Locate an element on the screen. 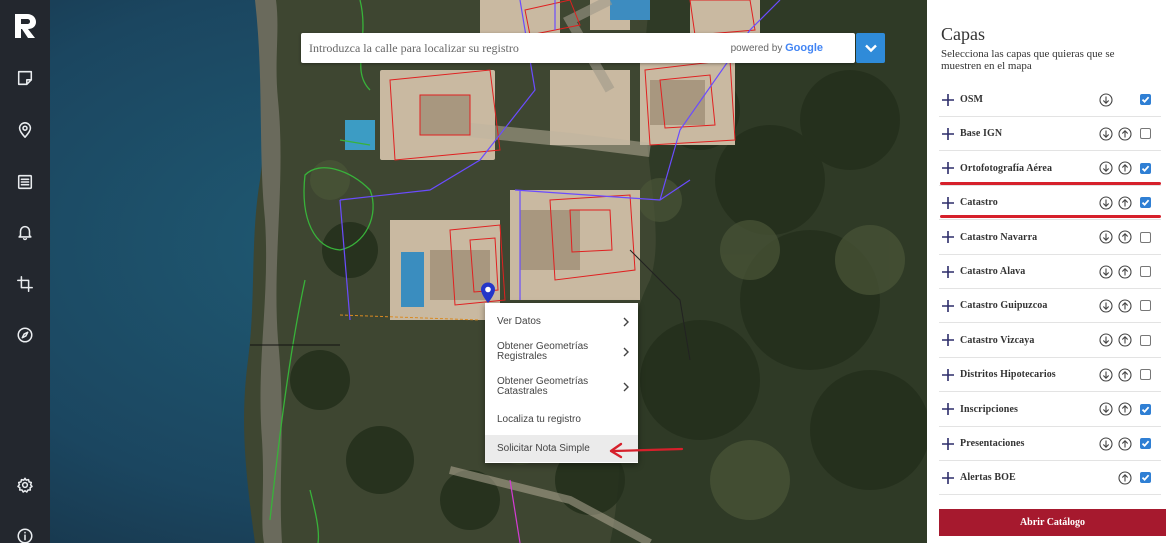 The width and height of the screenshot is (1169, 543). menu-item-label: Ver Datos is located at coordinates (519, 321).